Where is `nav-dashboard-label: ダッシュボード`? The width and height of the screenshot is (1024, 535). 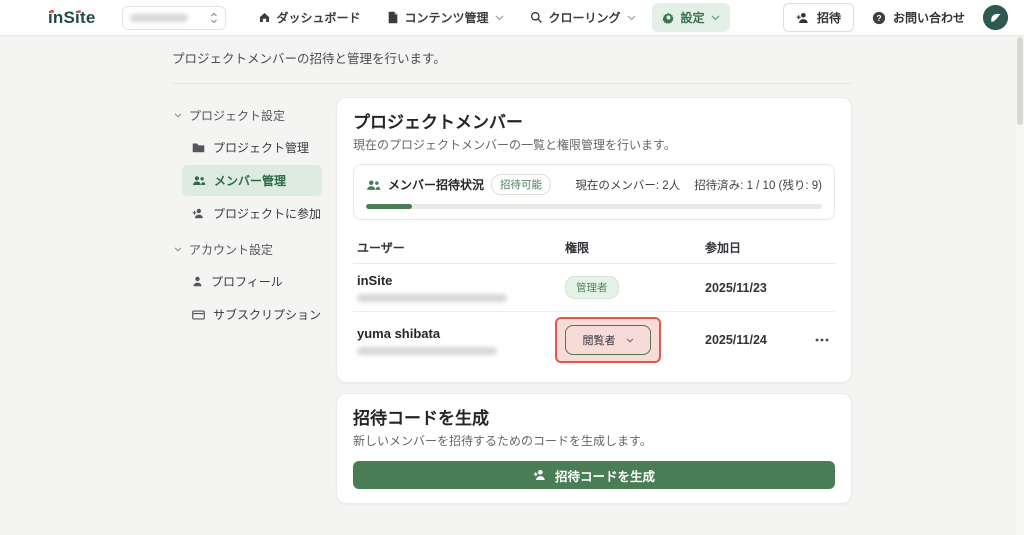
nav-dashboard-label: ダッシュボード is located at coordinates (318, 18).